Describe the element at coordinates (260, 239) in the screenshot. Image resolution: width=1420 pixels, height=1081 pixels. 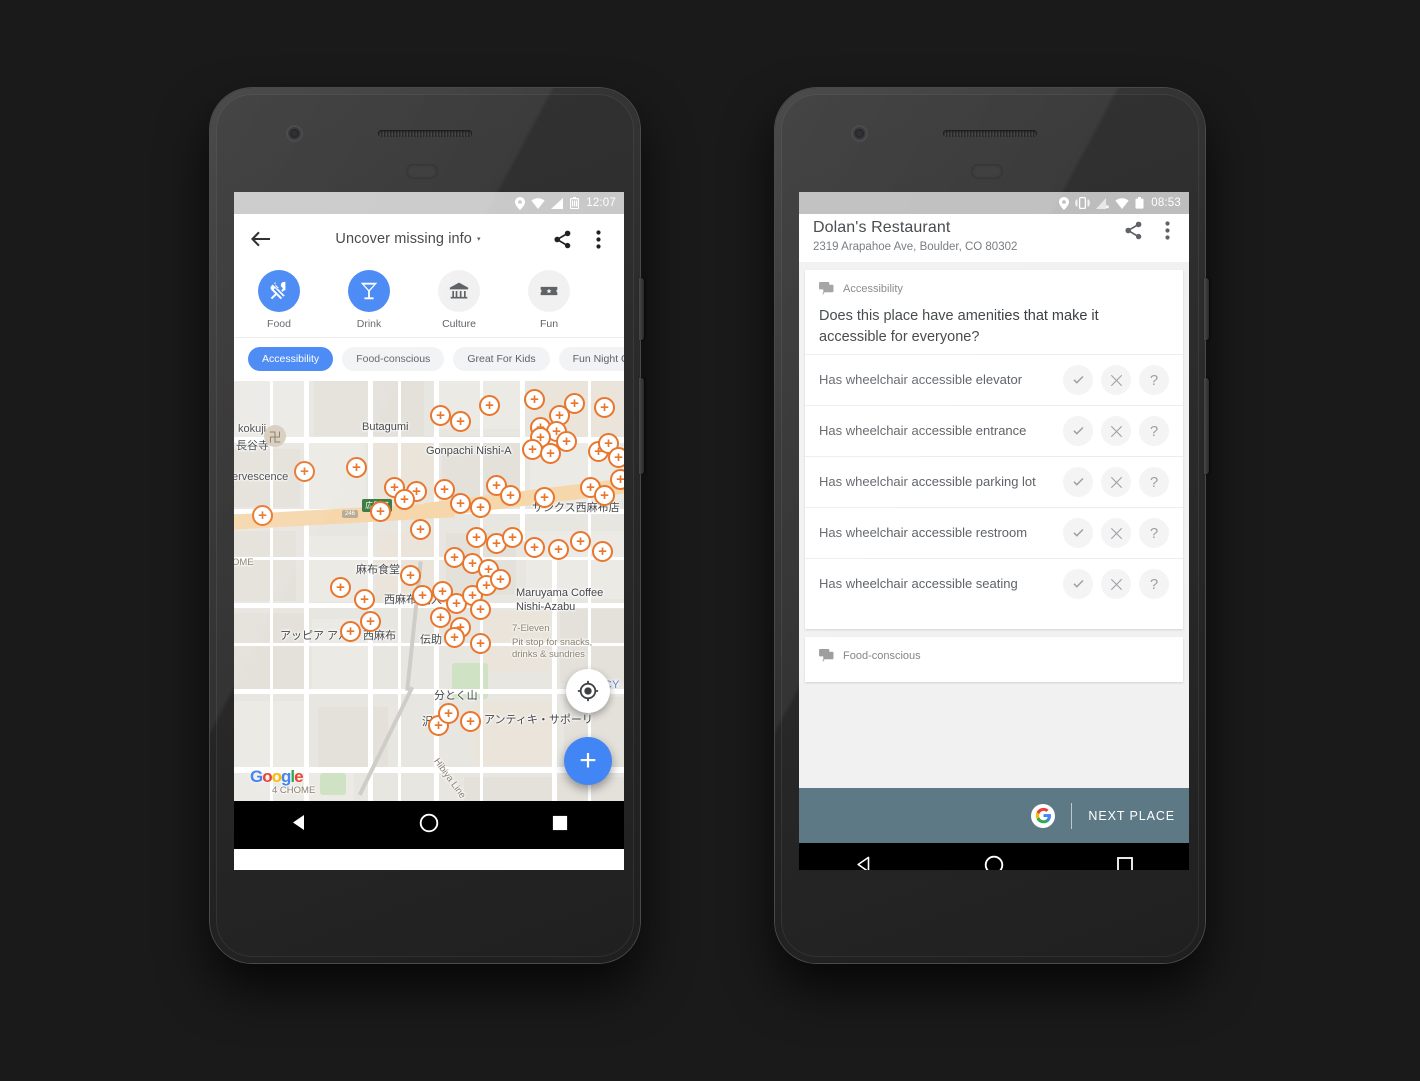
I see `back-arrow-icon` at that location.